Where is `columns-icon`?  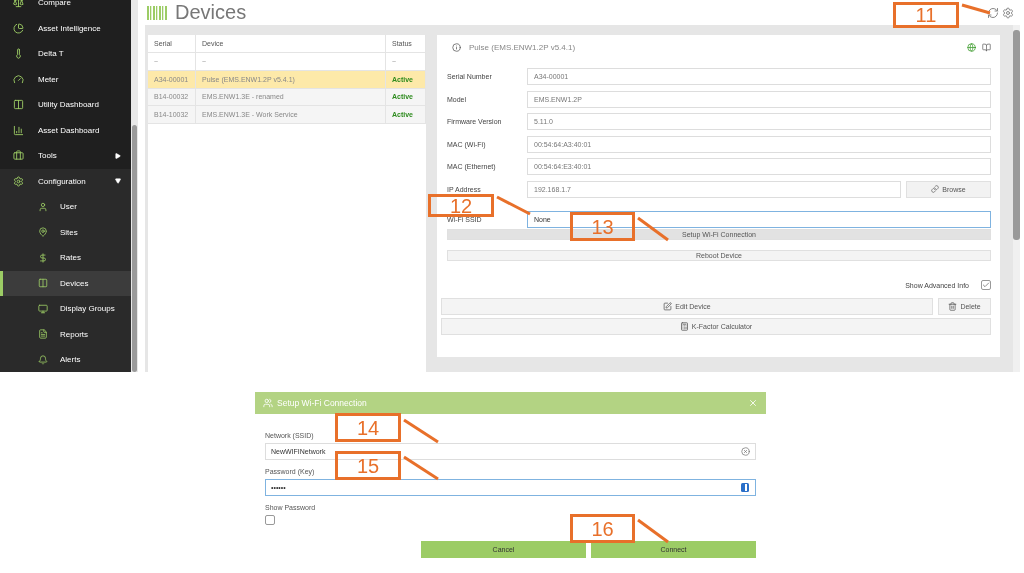 columns-icon is located at coordinates (18, 105).